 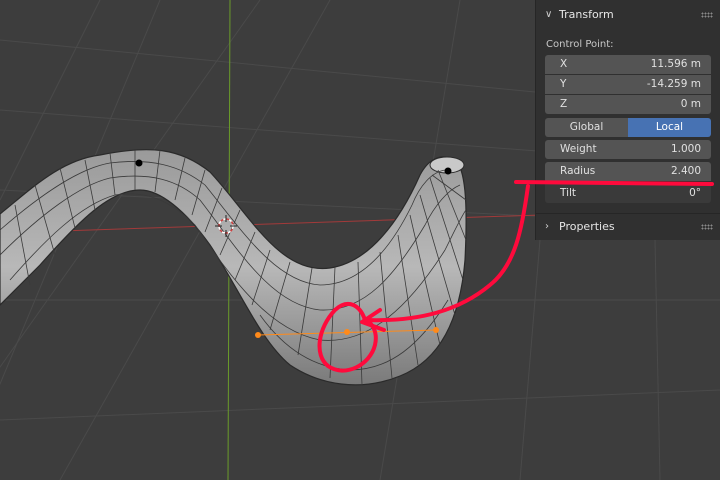 What do you see at coordinates (628, 84) in the screenshot?
I see `y-field: Y -14.259 m` at bounding box center [628, 84].